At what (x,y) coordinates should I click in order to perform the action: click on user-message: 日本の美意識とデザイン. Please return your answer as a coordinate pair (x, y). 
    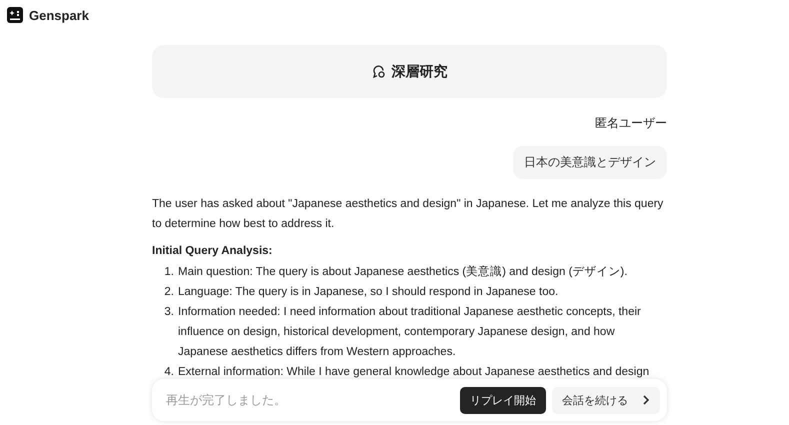
    Looking at the image, I should click on (590, 162).